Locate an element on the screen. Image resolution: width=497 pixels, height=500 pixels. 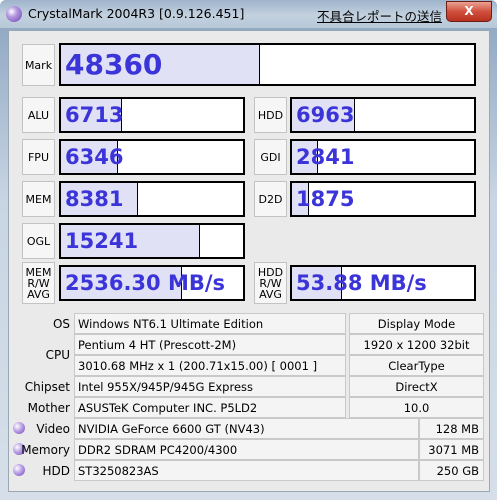
hdd-rw-label-line: R/W is located at coordinates (270, 283).